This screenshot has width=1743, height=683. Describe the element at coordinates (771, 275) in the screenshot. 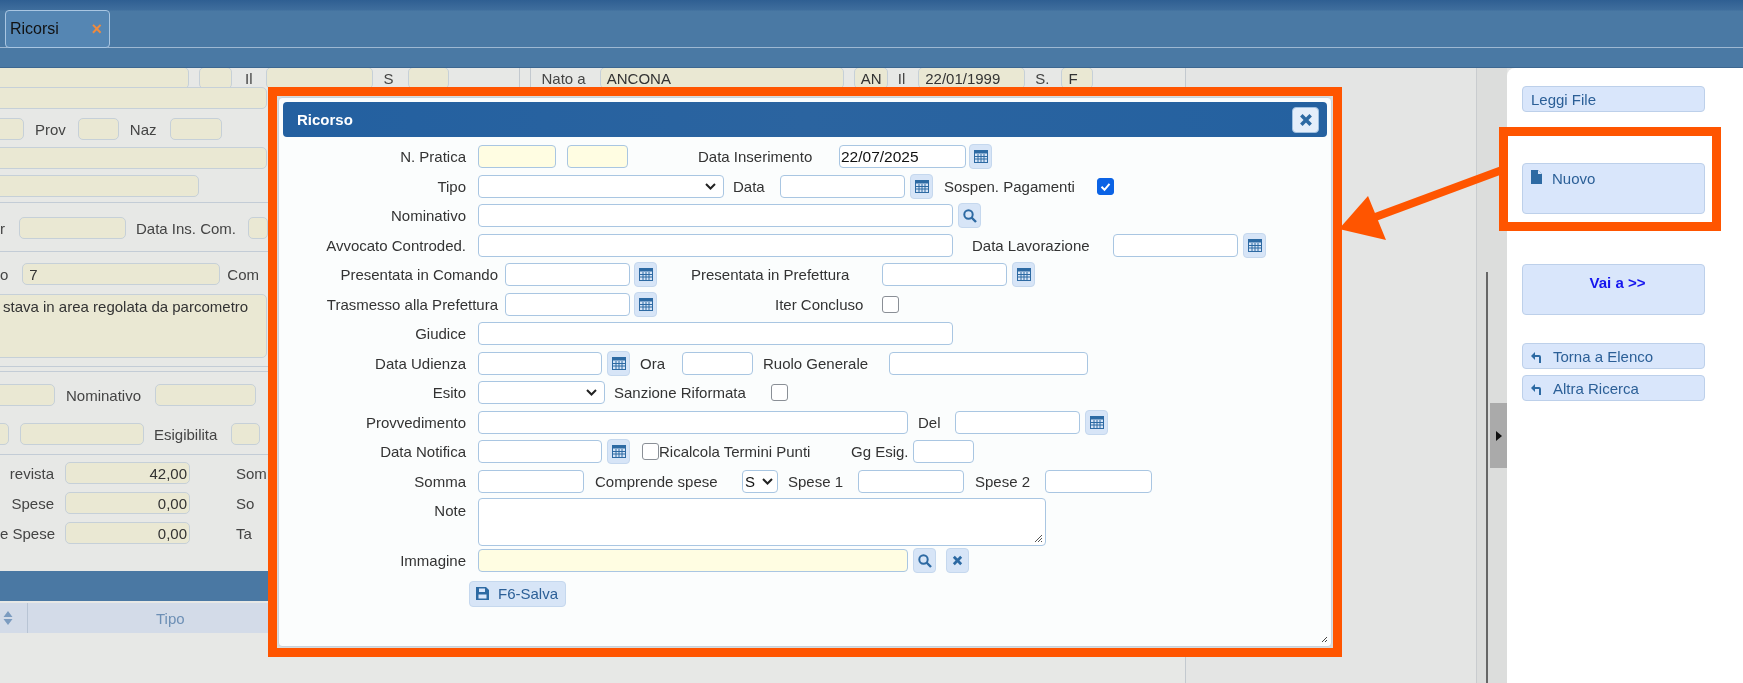

I see `field-label: Presentata in Prefettura` at that location.